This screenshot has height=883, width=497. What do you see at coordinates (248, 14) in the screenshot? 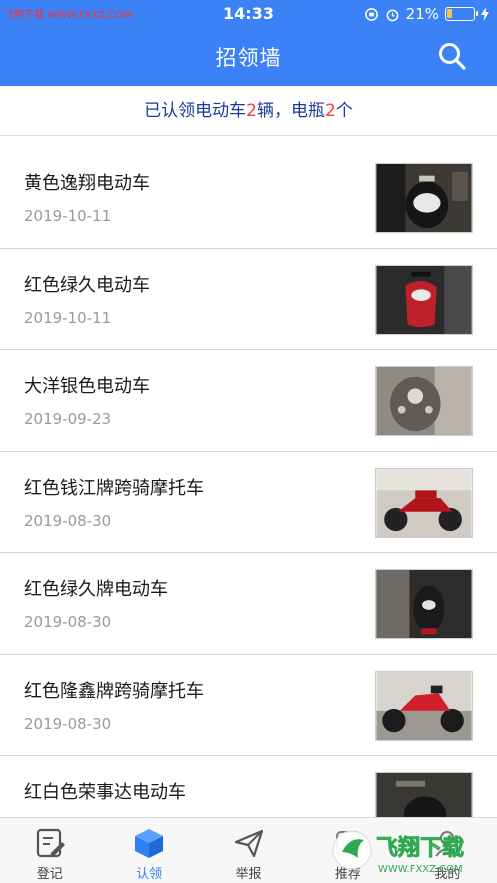
I see `status-bar: 飞翔下载 WWW.FXXZ.COM 14:33 21%` at bounding box center [248, 14].